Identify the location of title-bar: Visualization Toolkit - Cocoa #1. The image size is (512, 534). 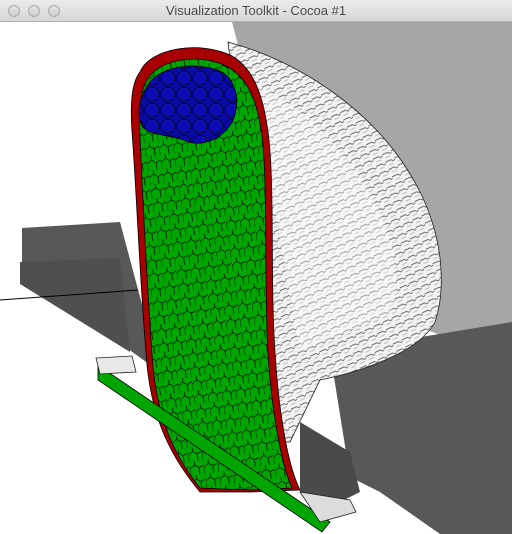
(256, 11).